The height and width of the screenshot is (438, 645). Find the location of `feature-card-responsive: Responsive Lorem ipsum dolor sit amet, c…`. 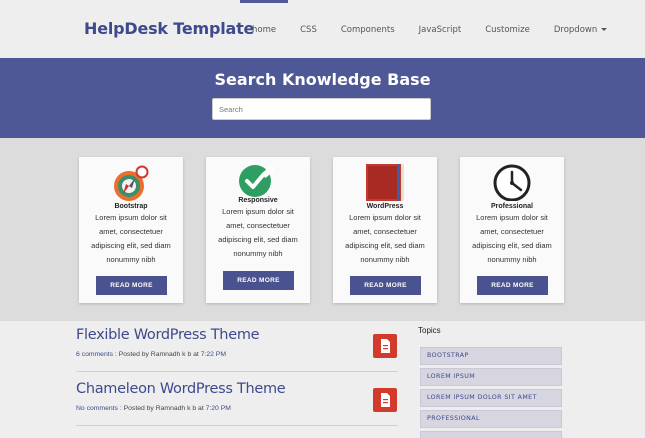

feature-card-responsive: Responsive Lorem ipsum dolor sit amet, c… is located at coordinates (258, 230).